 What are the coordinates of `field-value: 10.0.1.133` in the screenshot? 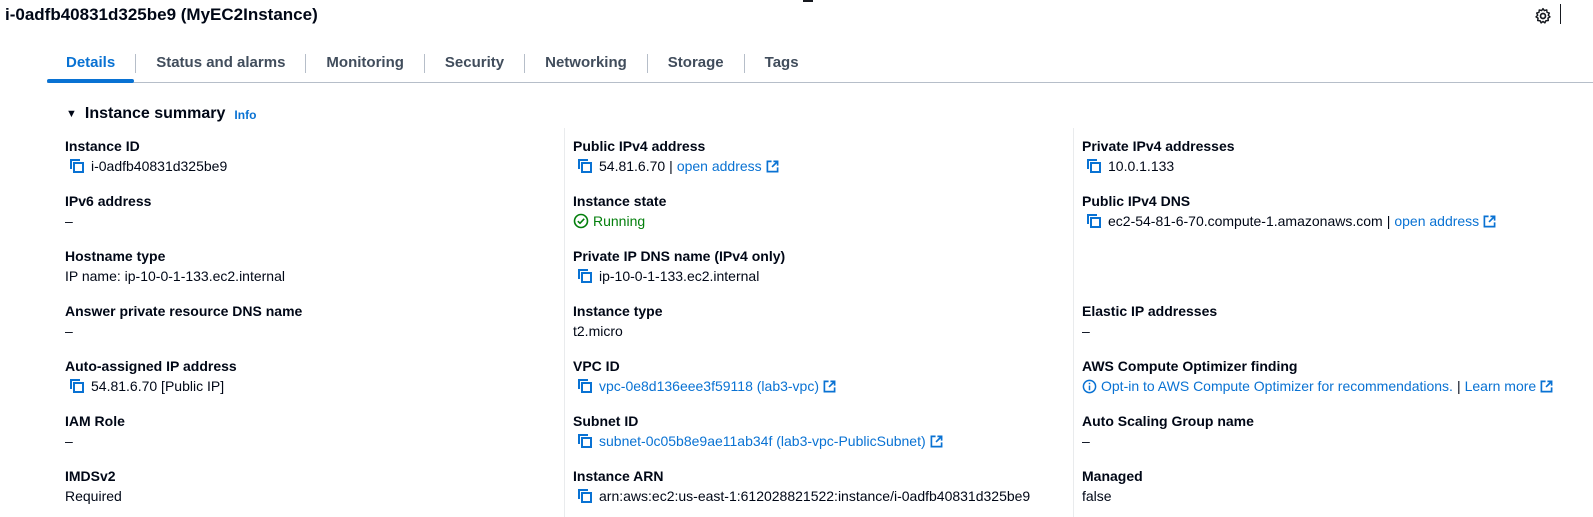 It's located at (1158, 166).